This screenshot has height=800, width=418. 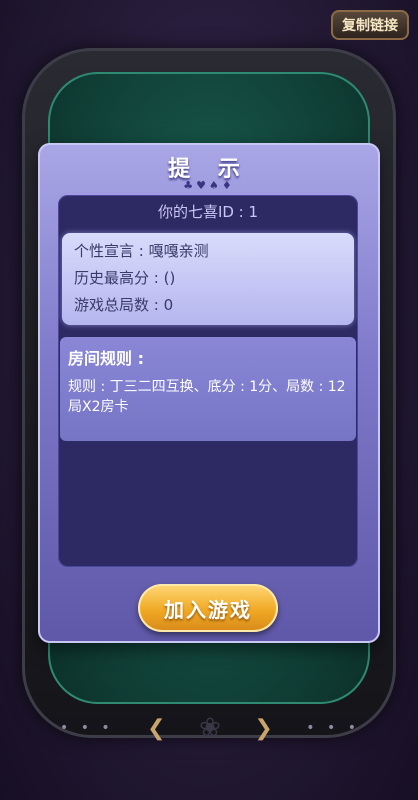 What do you see at coordinates (124, 305) in the screenshot?
I see `total-games-text: 游戏总局数 : 0` at bounding box center [124, 305].